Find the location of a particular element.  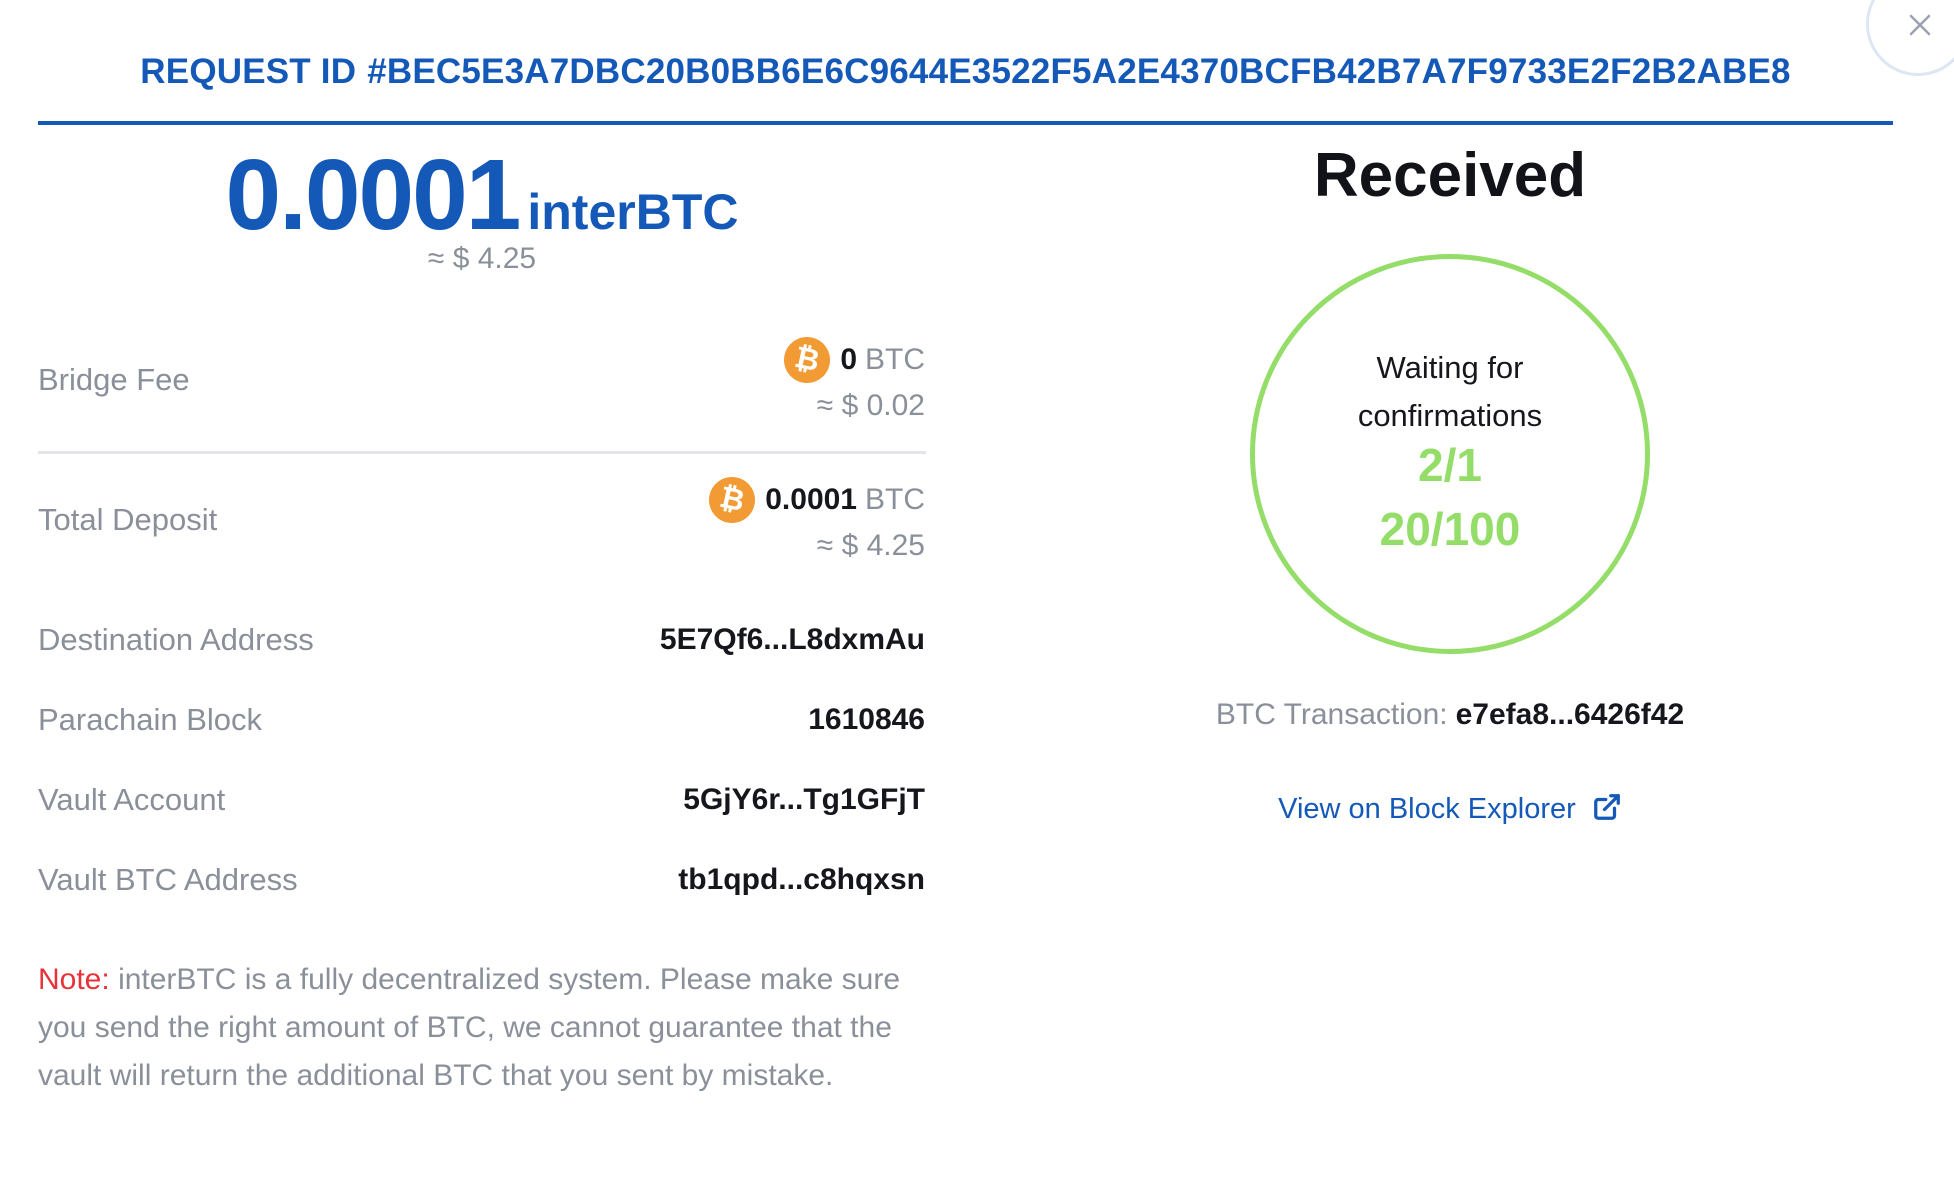

parachain-block-label: Parachain Block is located at coordinates (150, 719).